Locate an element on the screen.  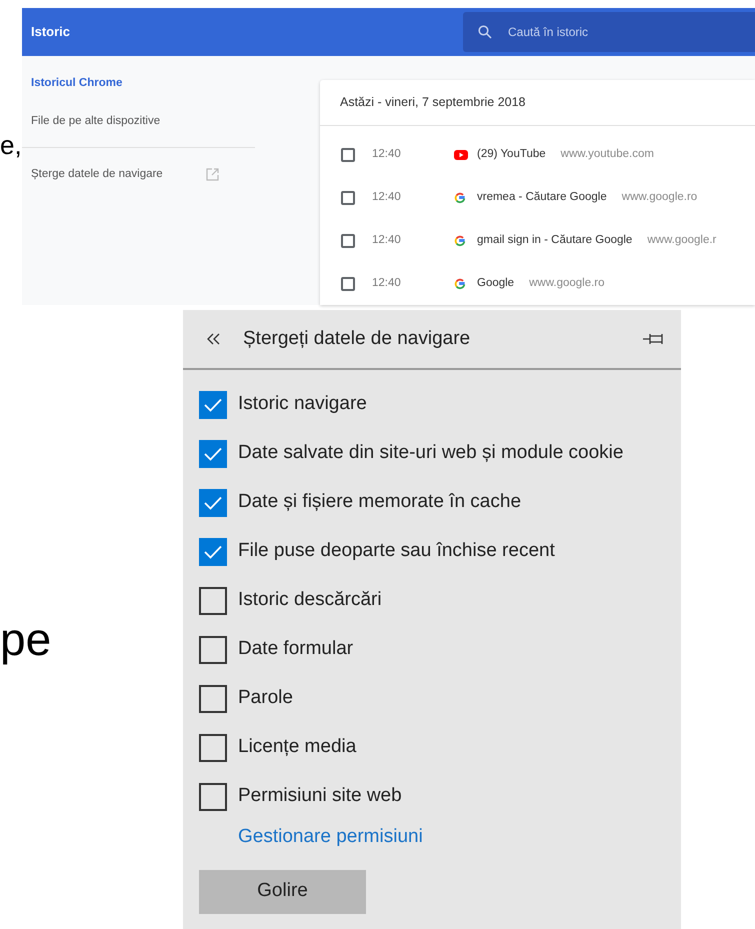
sidebar-item: File de pe alte dispozitive is located at coordinates (95, 121).